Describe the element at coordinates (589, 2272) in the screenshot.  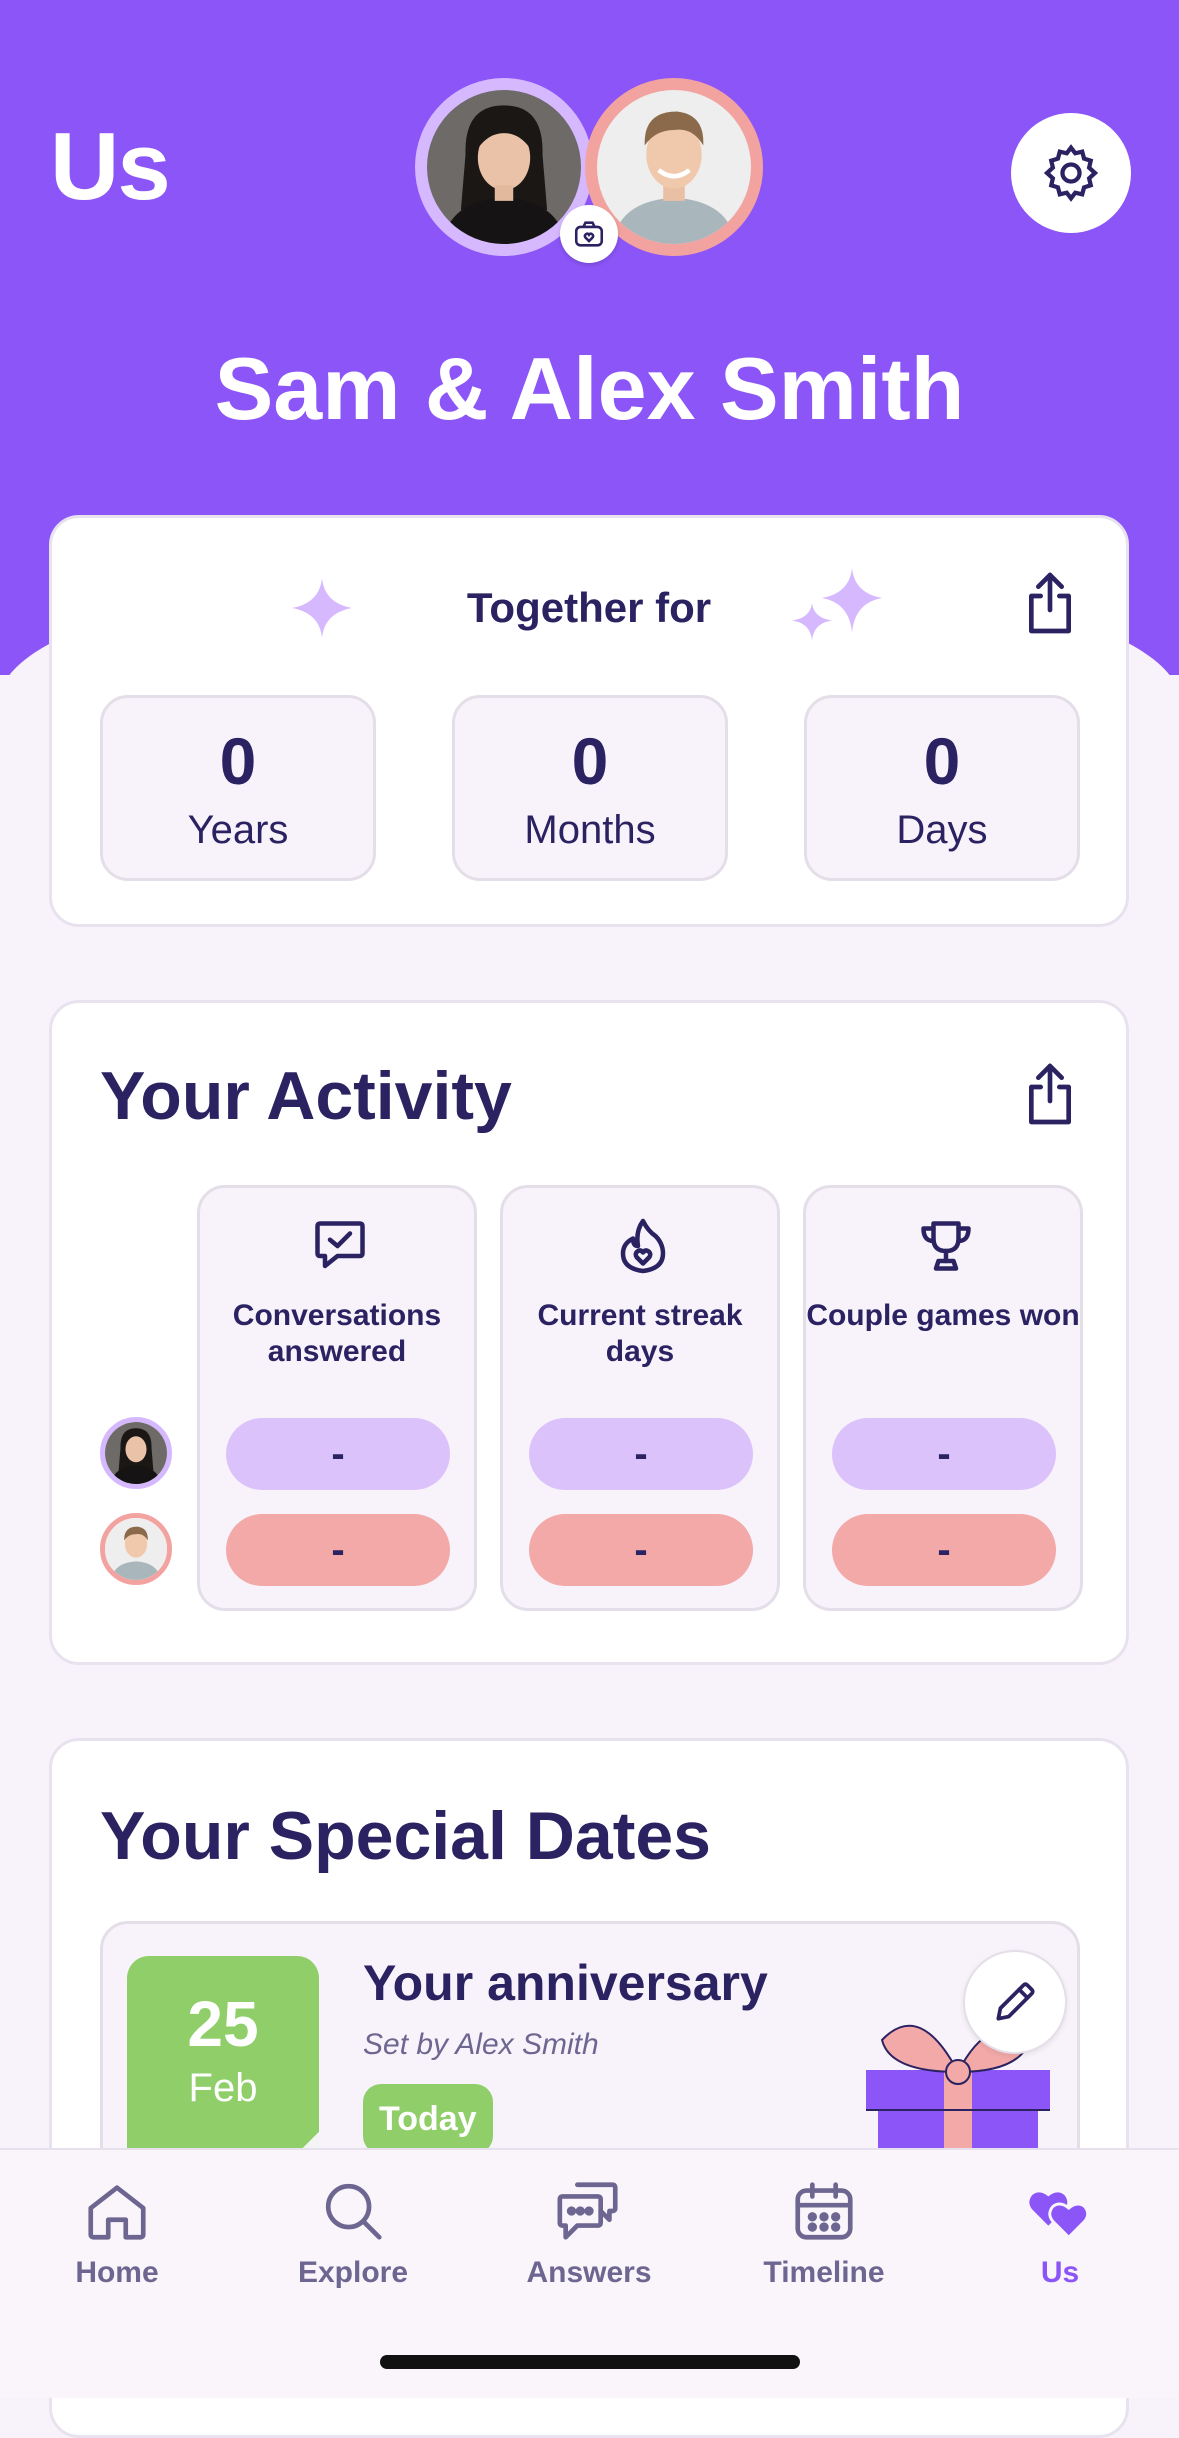
I see `tab-label: Answers` at that location.